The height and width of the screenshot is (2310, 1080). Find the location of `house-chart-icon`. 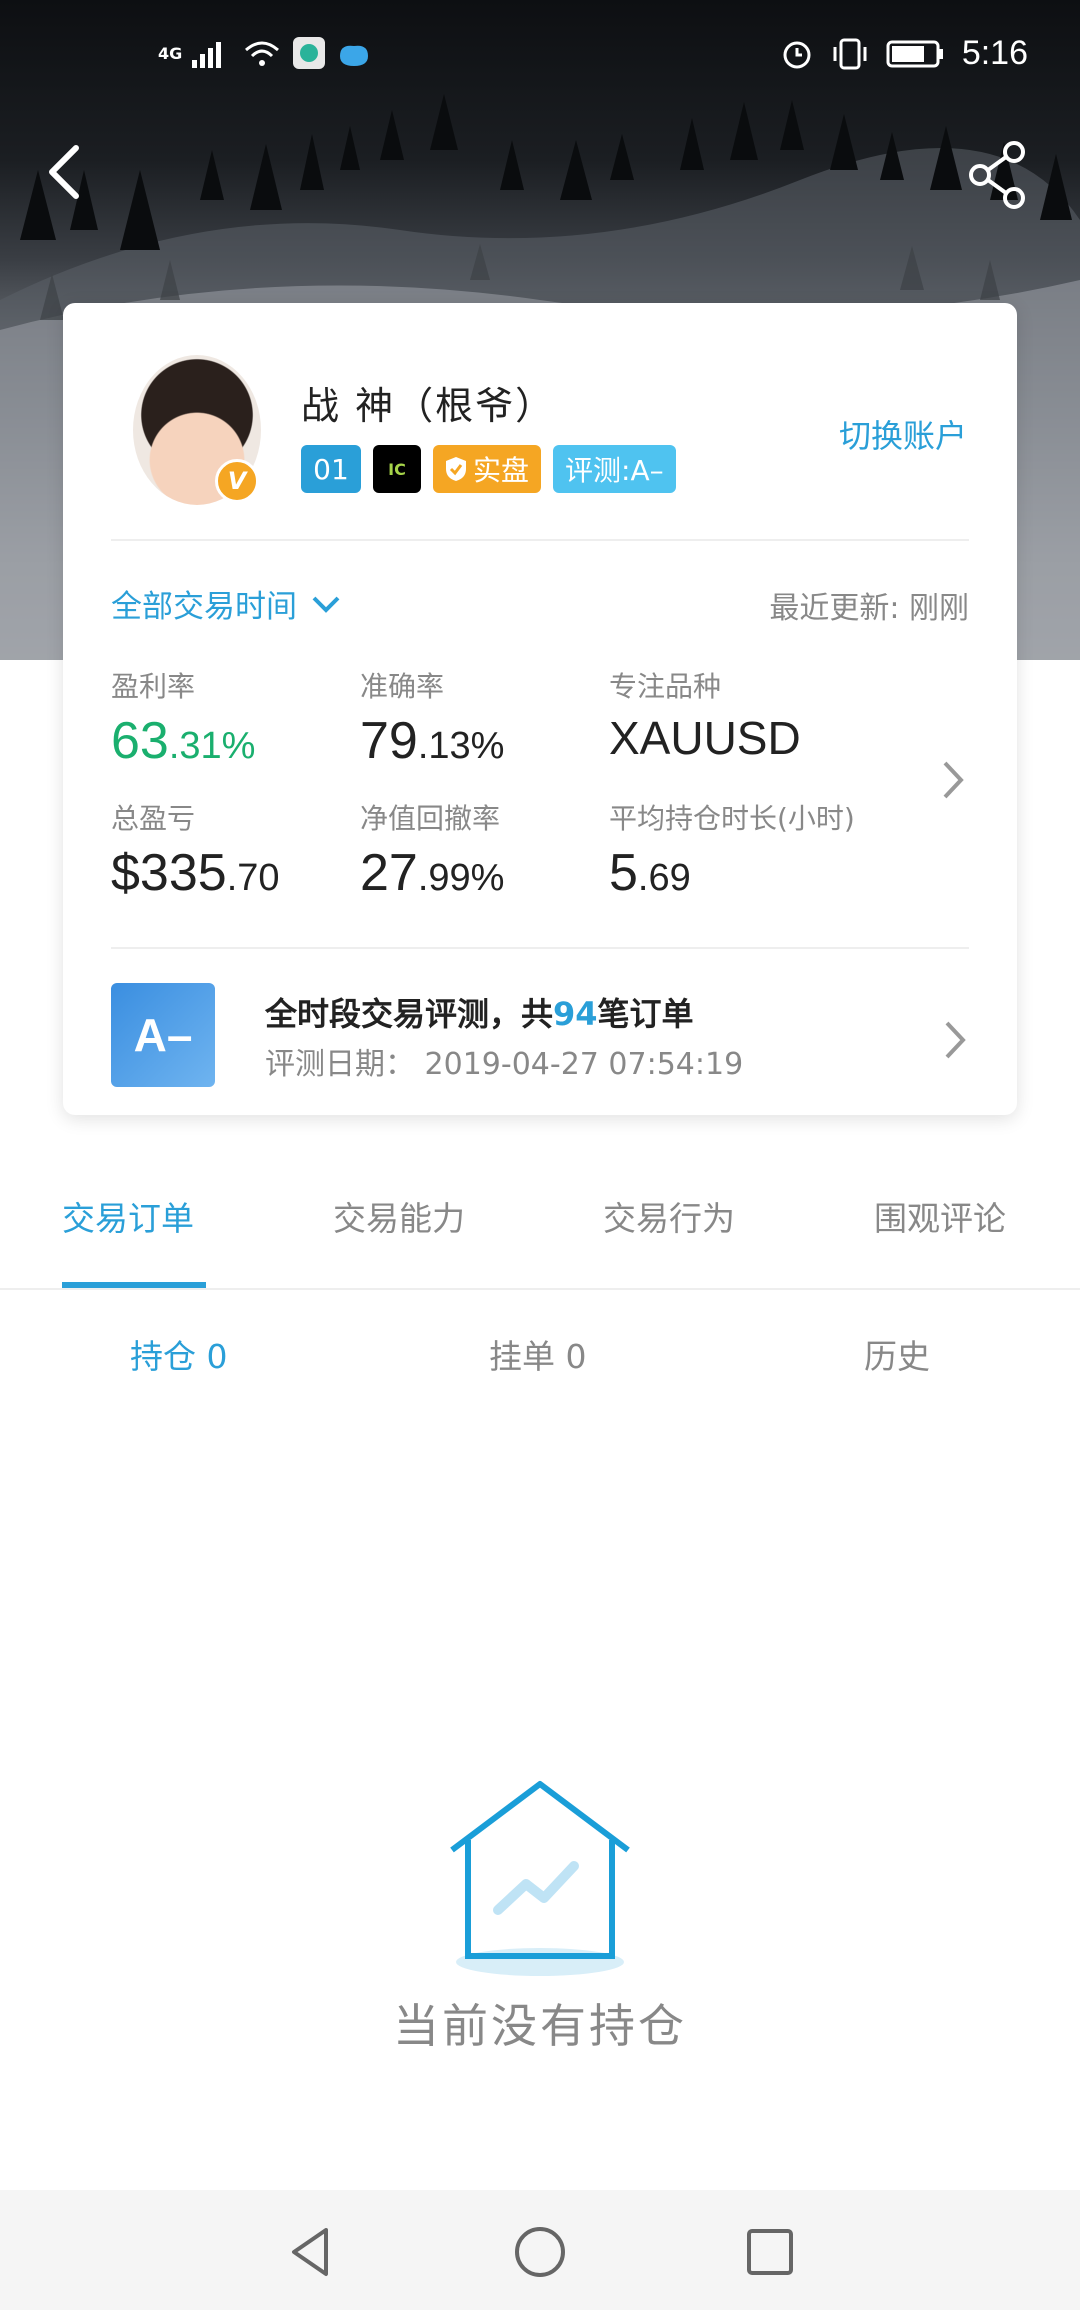

house-chart-icon is located at coordinates (540, 1878).